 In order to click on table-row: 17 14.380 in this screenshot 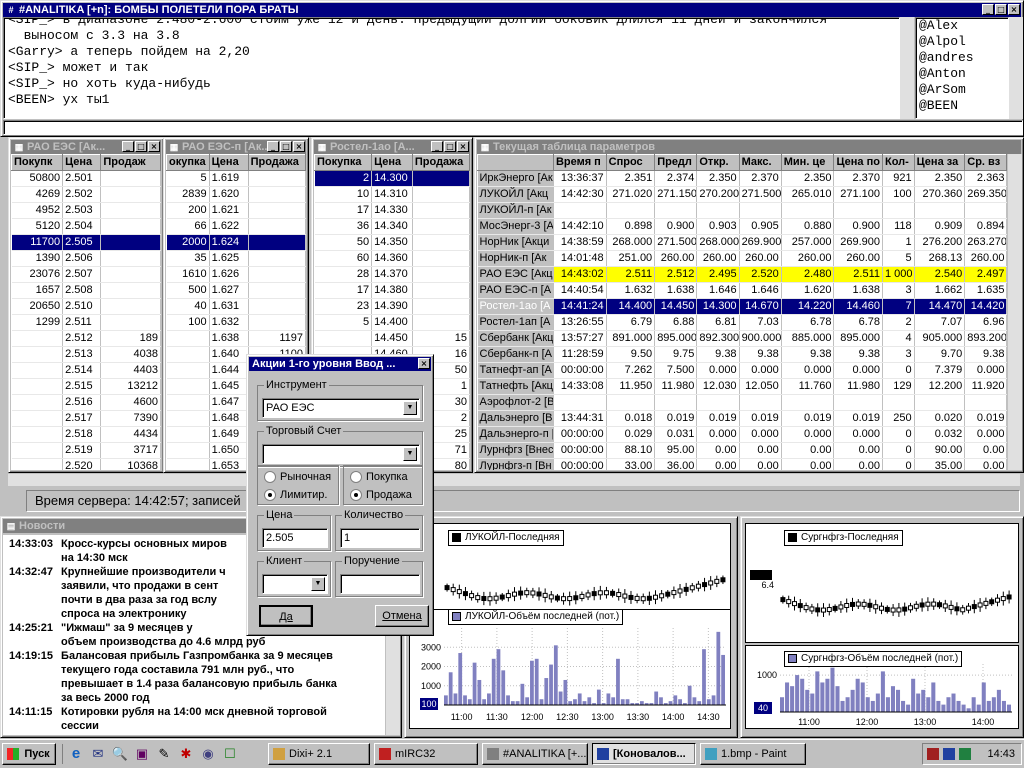, I will do `click(392, 290)`.